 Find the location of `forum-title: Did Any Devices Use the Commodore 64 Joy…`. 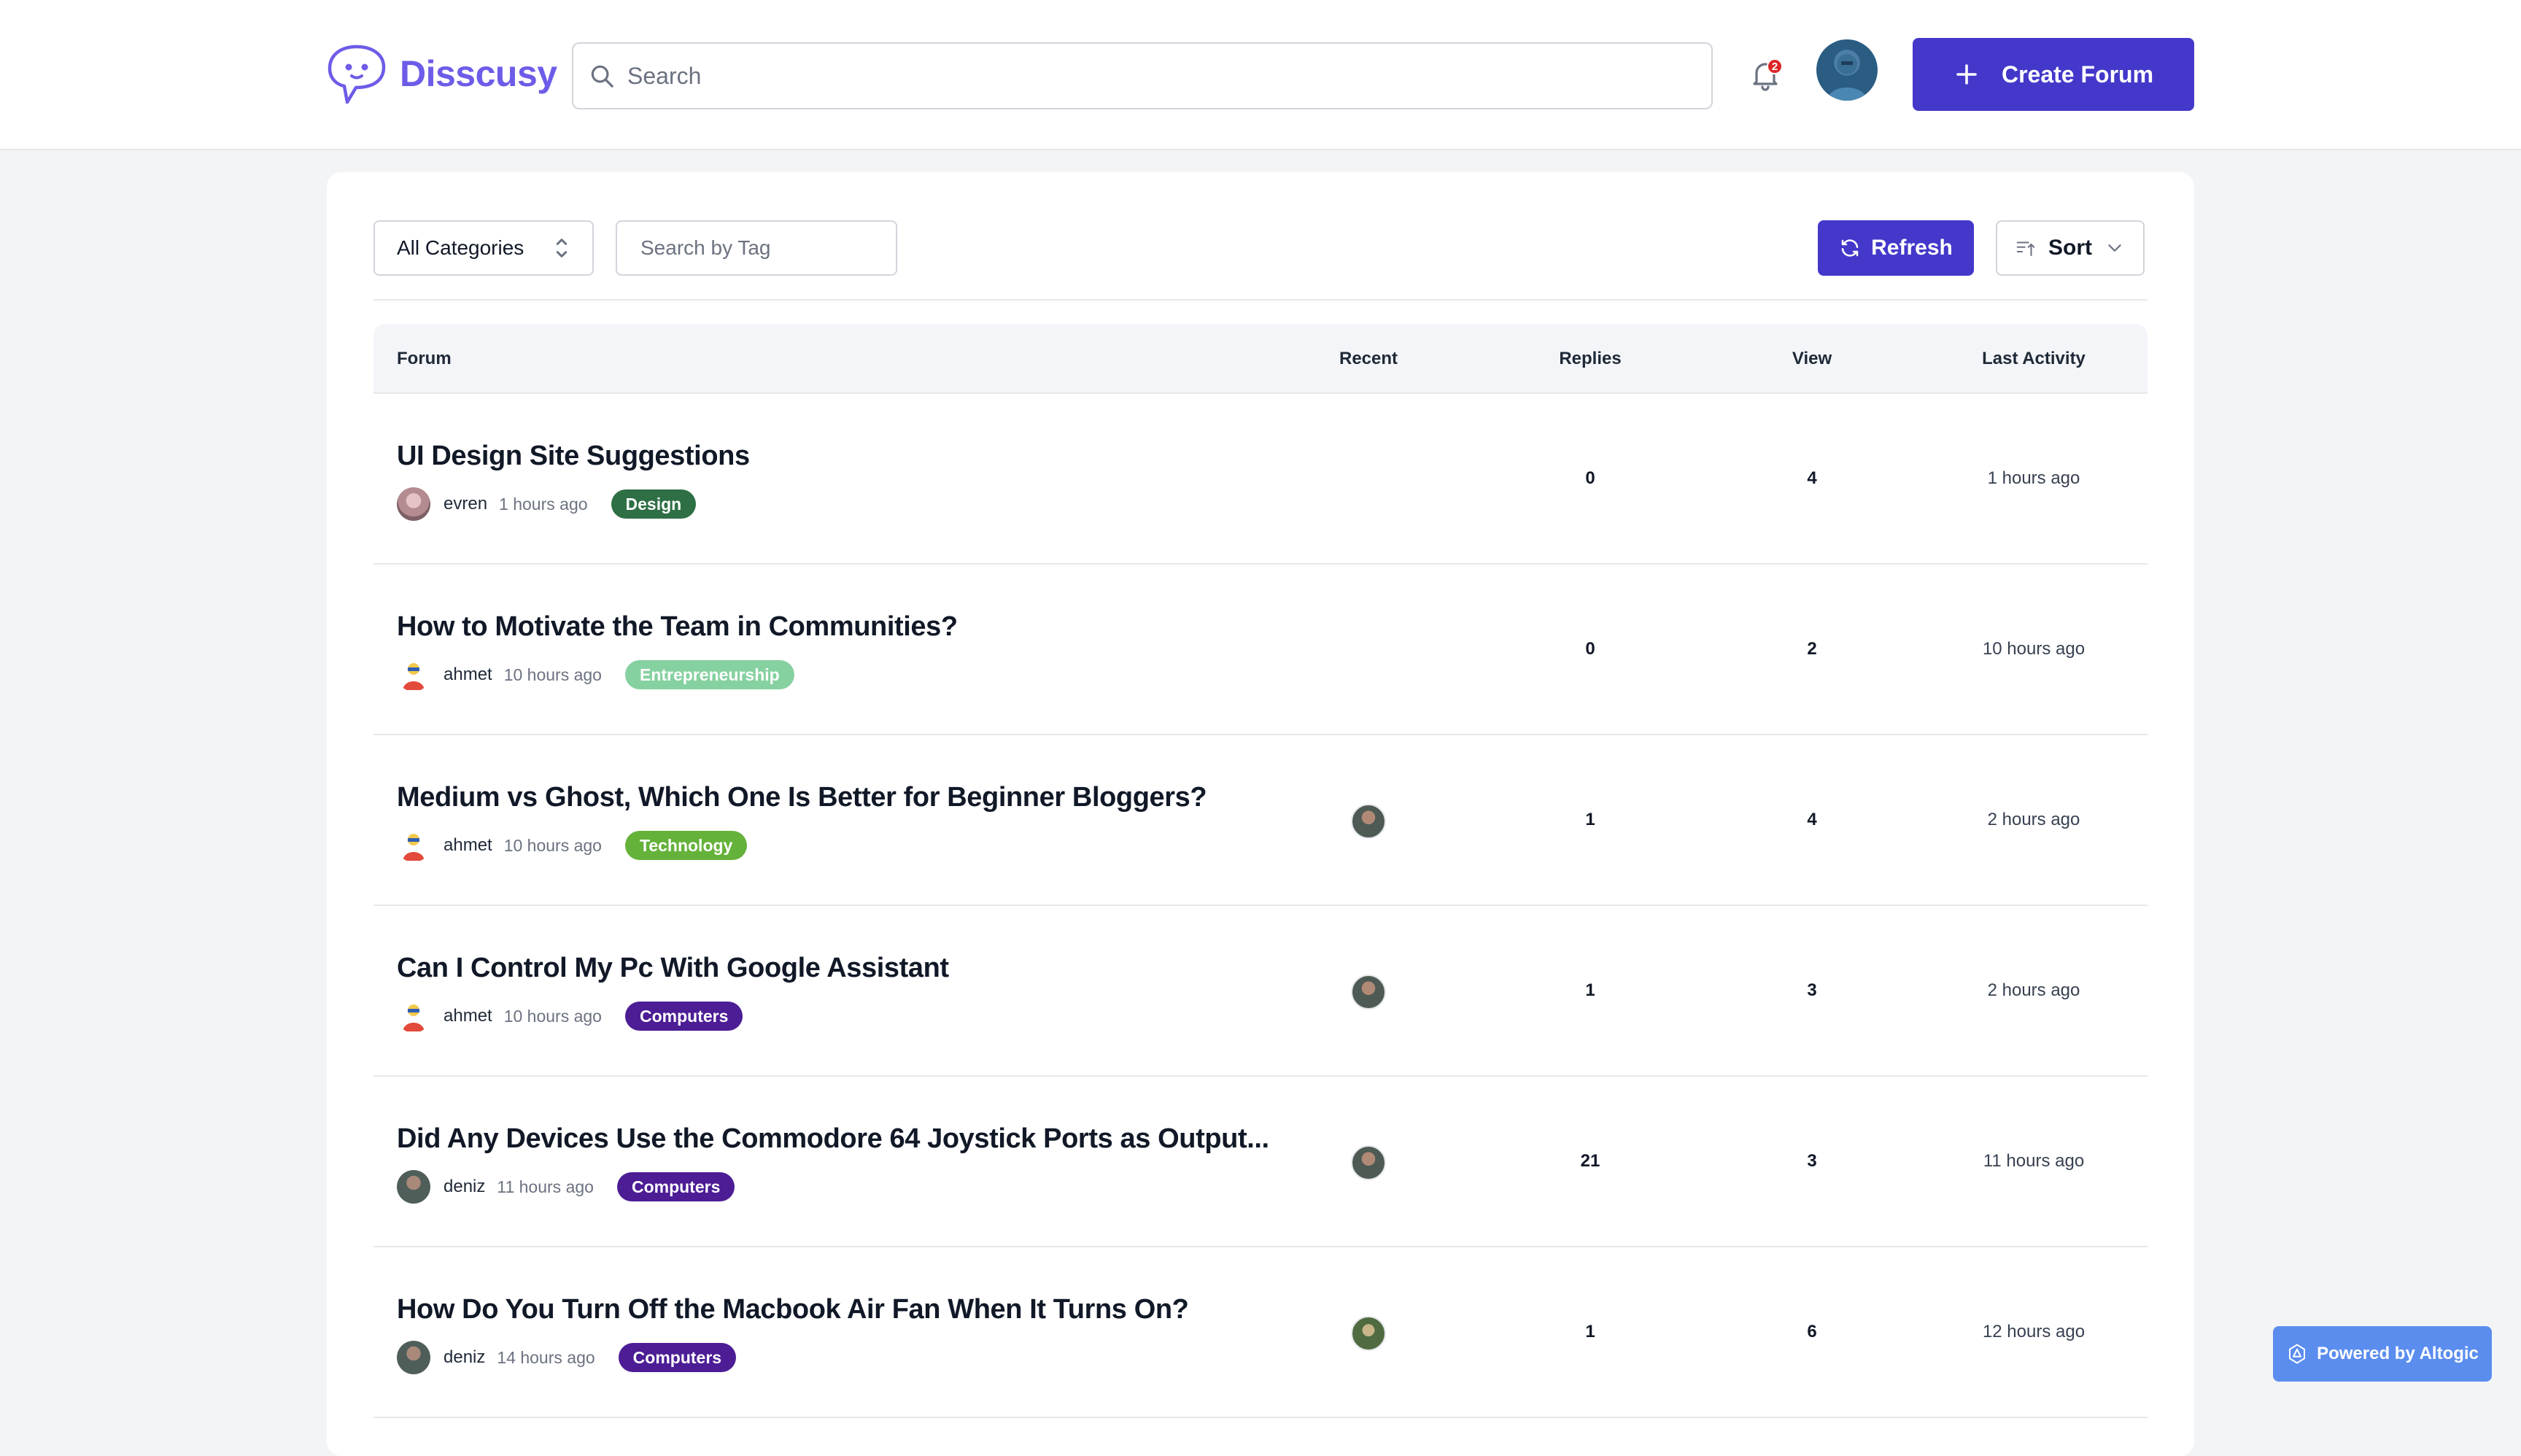

forum-title: Did Any Devices Use the Commodore 64 Joy… is located at coordinates (833, 1139).